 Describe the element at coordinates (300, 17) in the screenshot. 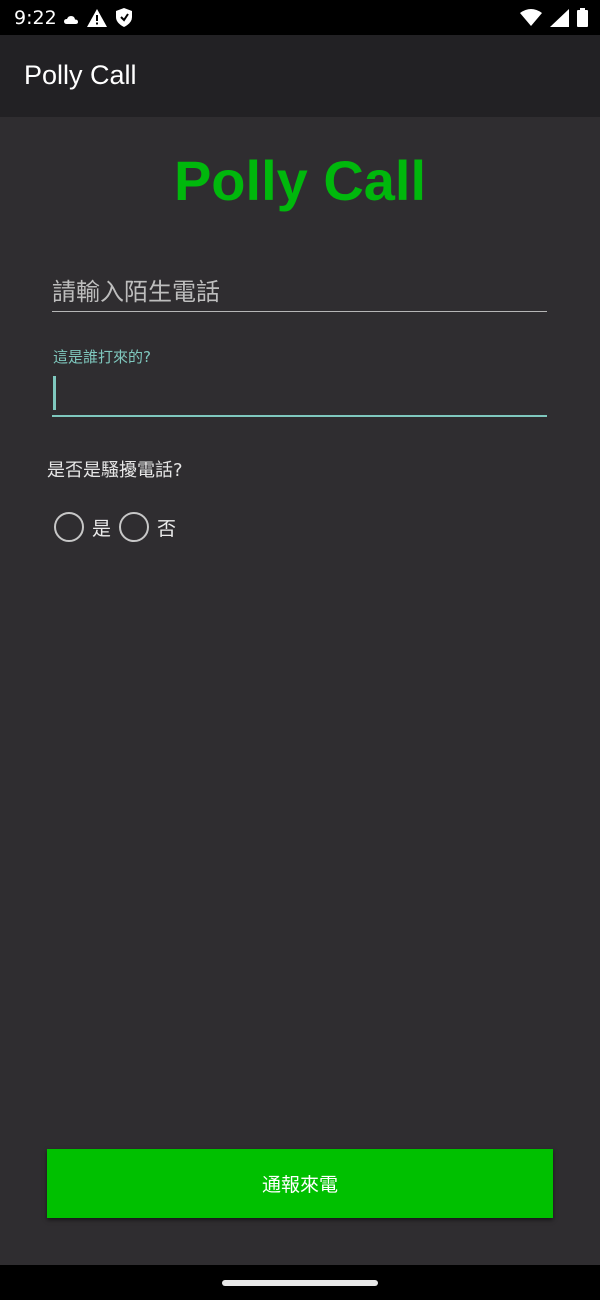

I see `status-bar: 9:22` at that location.